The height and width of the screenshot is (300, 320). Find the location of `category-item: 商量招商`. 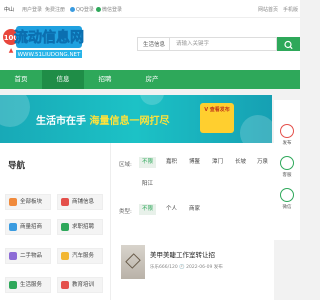

category-item: 商量招商 is located at coordinates (28, 227).